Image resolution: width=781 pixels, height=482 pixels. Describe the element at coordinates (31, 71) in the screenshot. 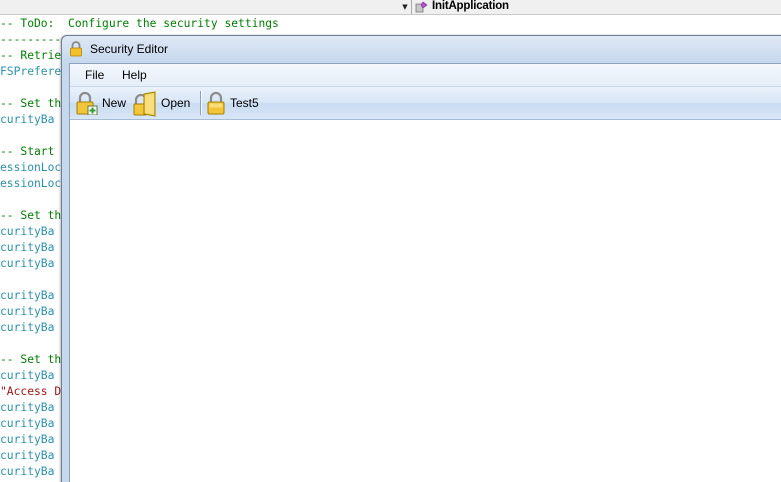

I see `code-line: FSPrefere` at that location.